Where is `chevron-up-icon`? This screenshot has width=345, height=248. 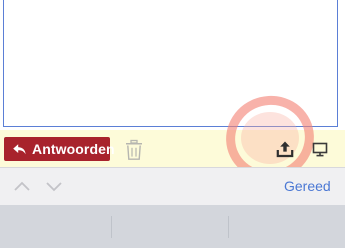
chevron-up-icon is located at coordinates (22, 186).